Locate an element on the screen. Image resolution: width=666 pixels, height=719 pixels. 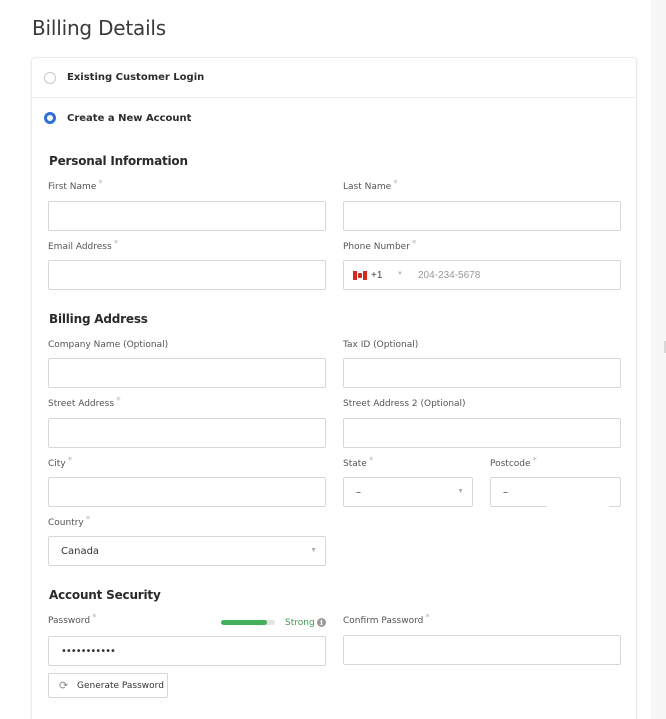
info-icon: i is located at coordinates (321, 622).